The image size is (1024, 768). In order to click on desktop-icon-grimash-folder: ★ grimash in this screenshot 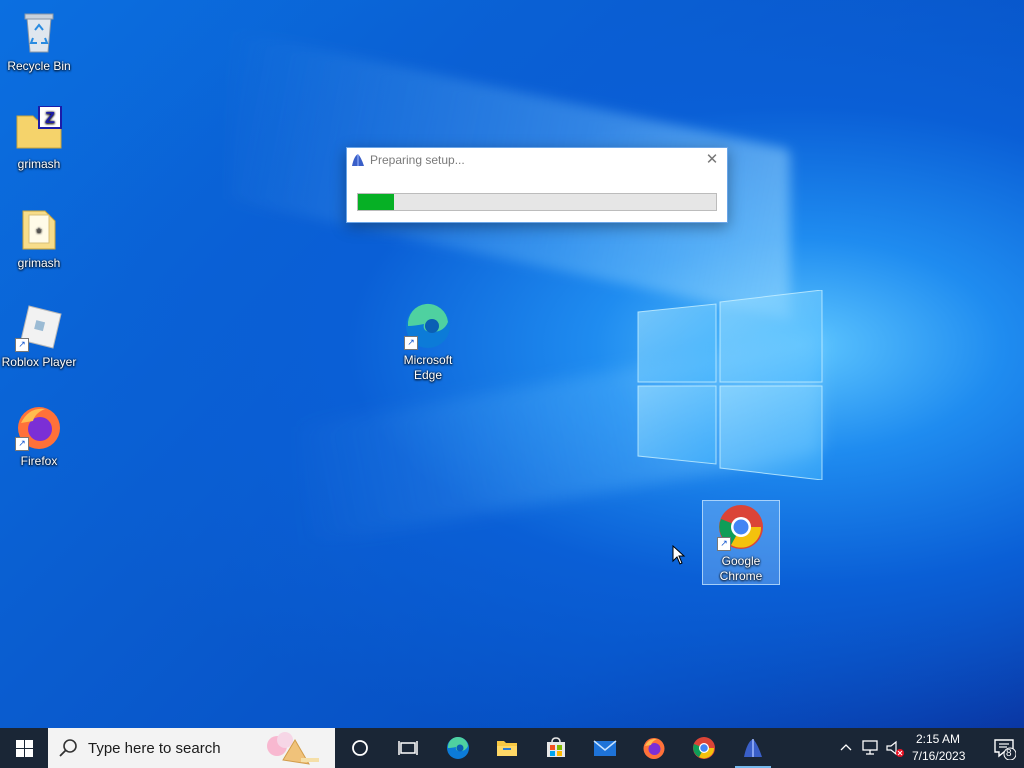, I will do `click(39, 238)`.